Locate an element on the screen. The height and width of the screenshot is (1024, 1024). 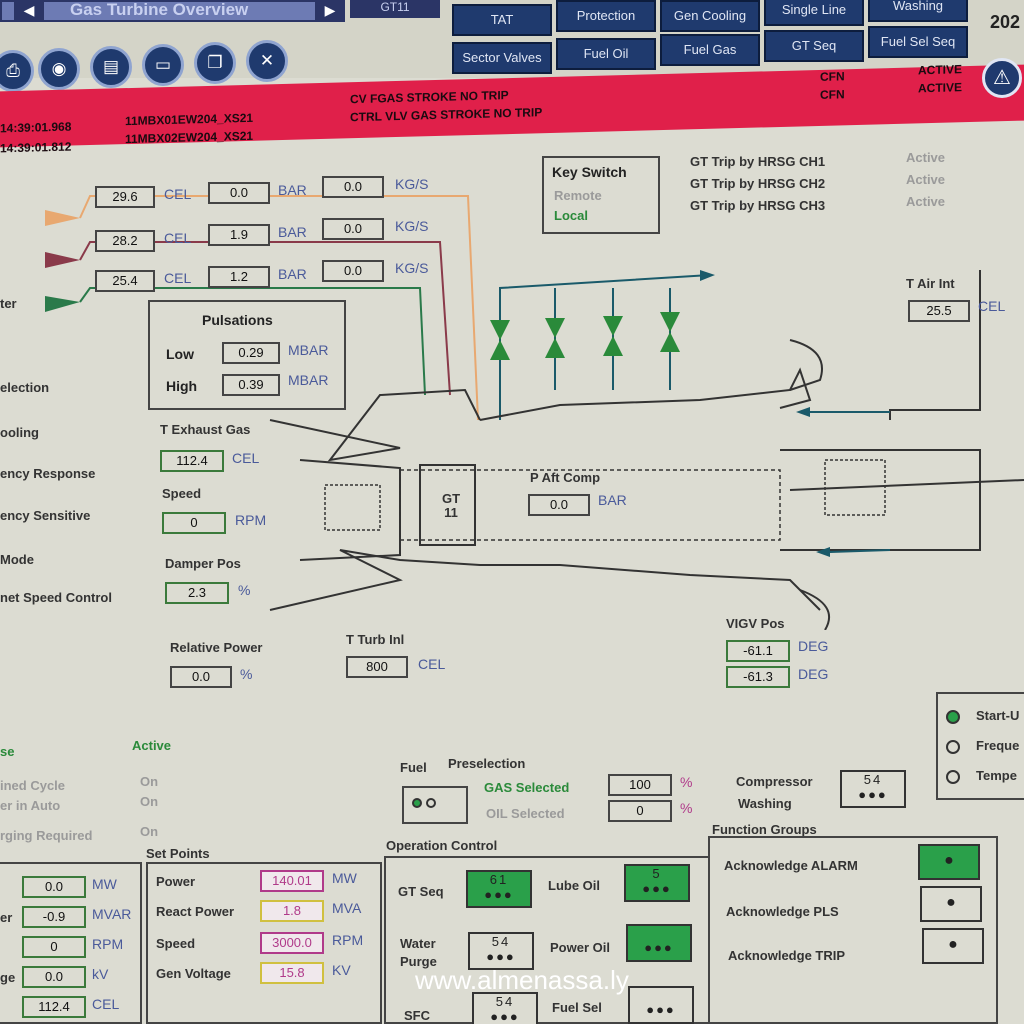
inlet3-flow-unit: KG/S is located at coordinates (412, 268).